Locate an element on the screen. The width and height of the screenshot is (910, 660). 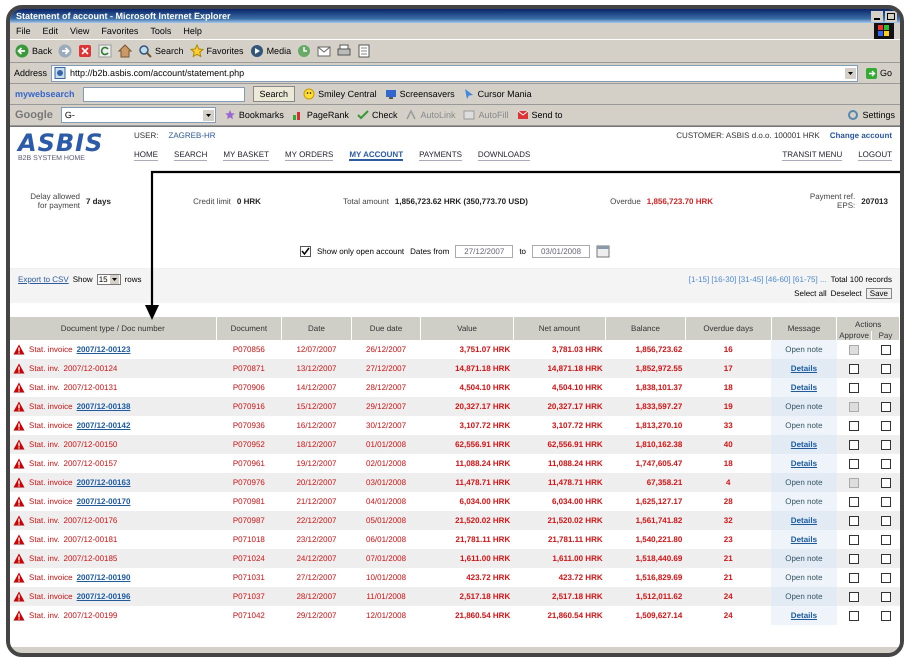
nav-tab: MY BASKET is located at coordinates (246, 155).